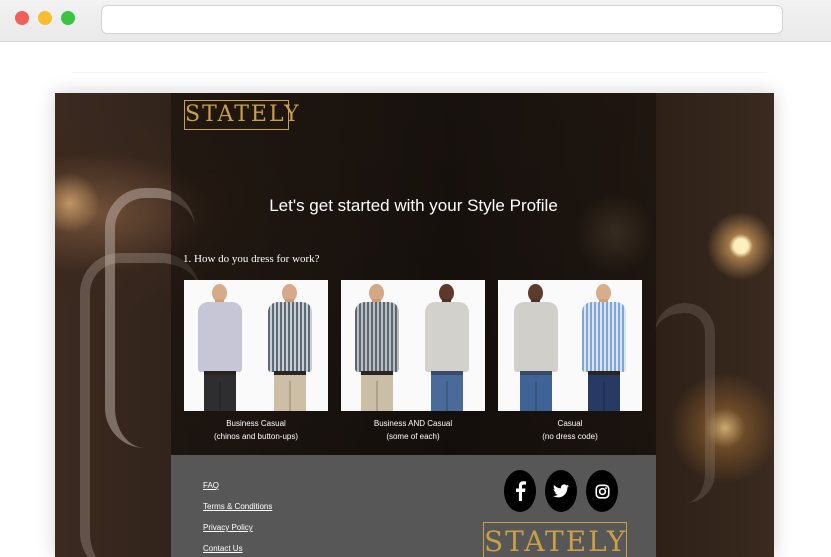 The height and width of the screenshot is (557, 831). What do you see at coordinates (442, 19) in the screenshot?
I see `address-bar` at bounding box center [442, 19].